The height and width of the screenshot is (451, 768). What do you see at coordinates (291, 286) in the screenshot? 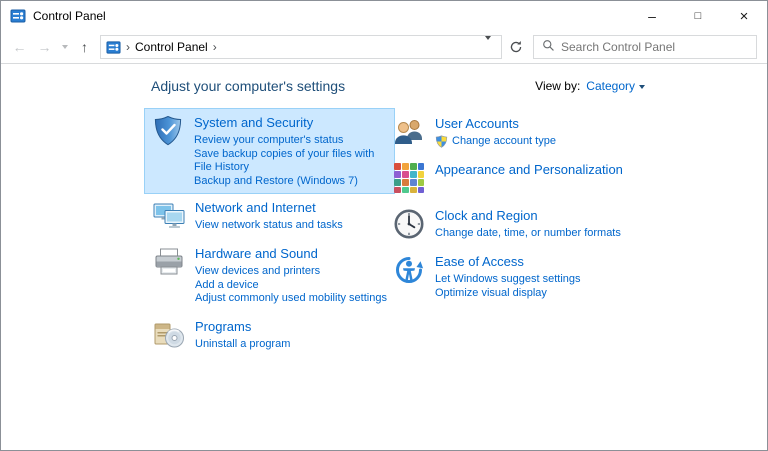
I see `category-link: Add a device` at bounding box center [291, 286].